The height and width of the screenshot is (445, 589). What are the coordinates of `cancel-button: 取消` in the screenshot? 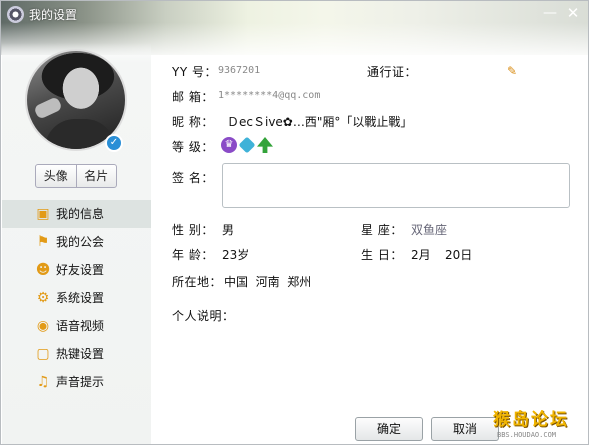 It's located at (465, 429).